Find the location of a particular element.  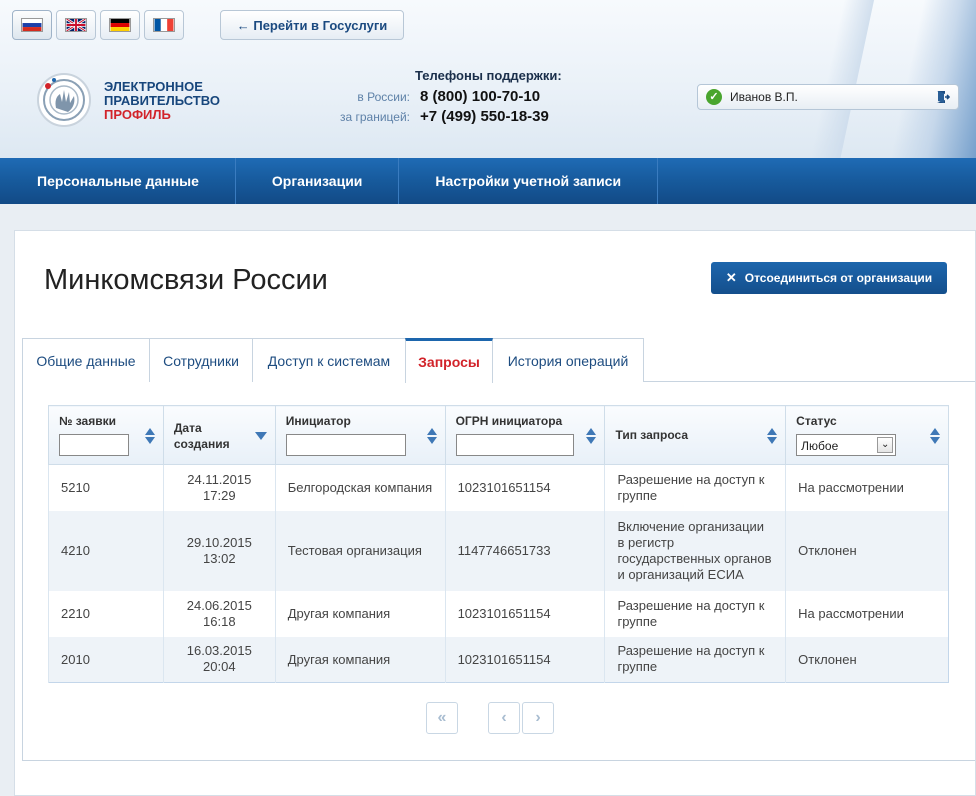

cell-initiator: Тестовая организация is located at coordinates (360, 550).